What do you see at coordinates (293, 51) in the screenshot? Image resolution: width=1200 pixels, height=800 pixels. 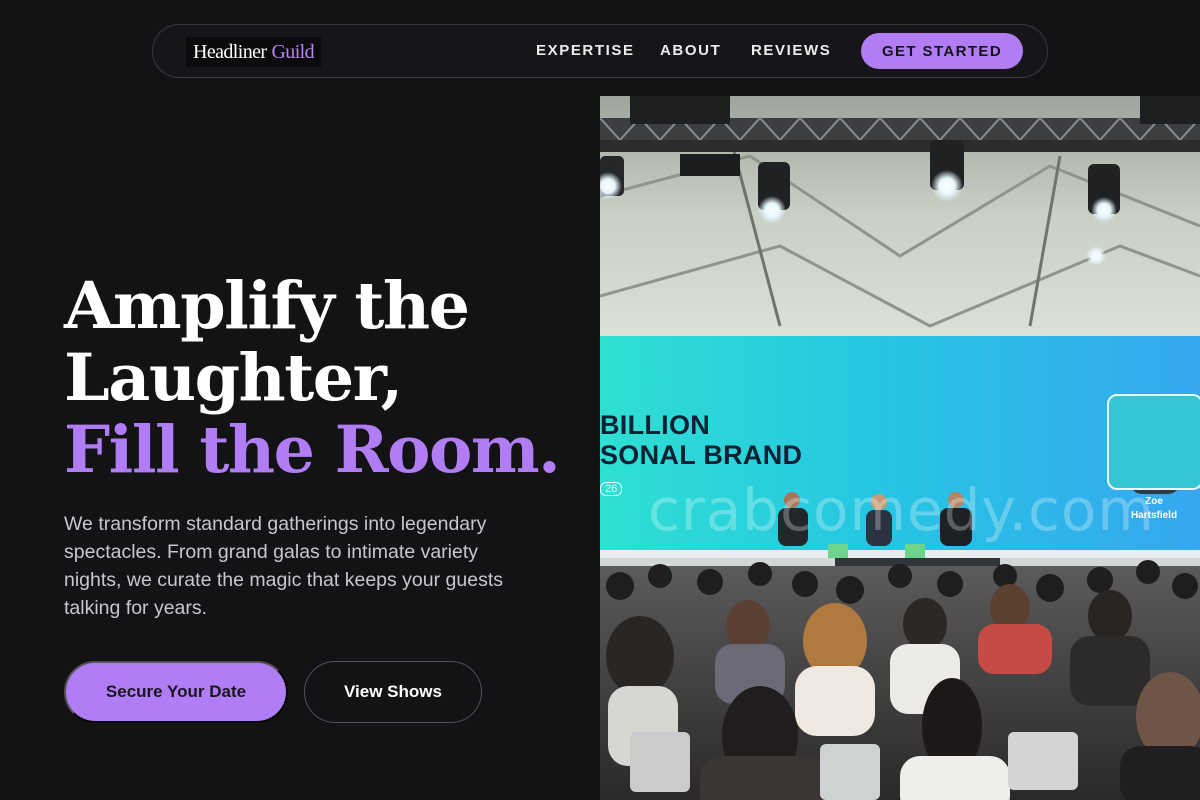 I see `brand-name-part2: Guild` at bounding box center [293, 51].